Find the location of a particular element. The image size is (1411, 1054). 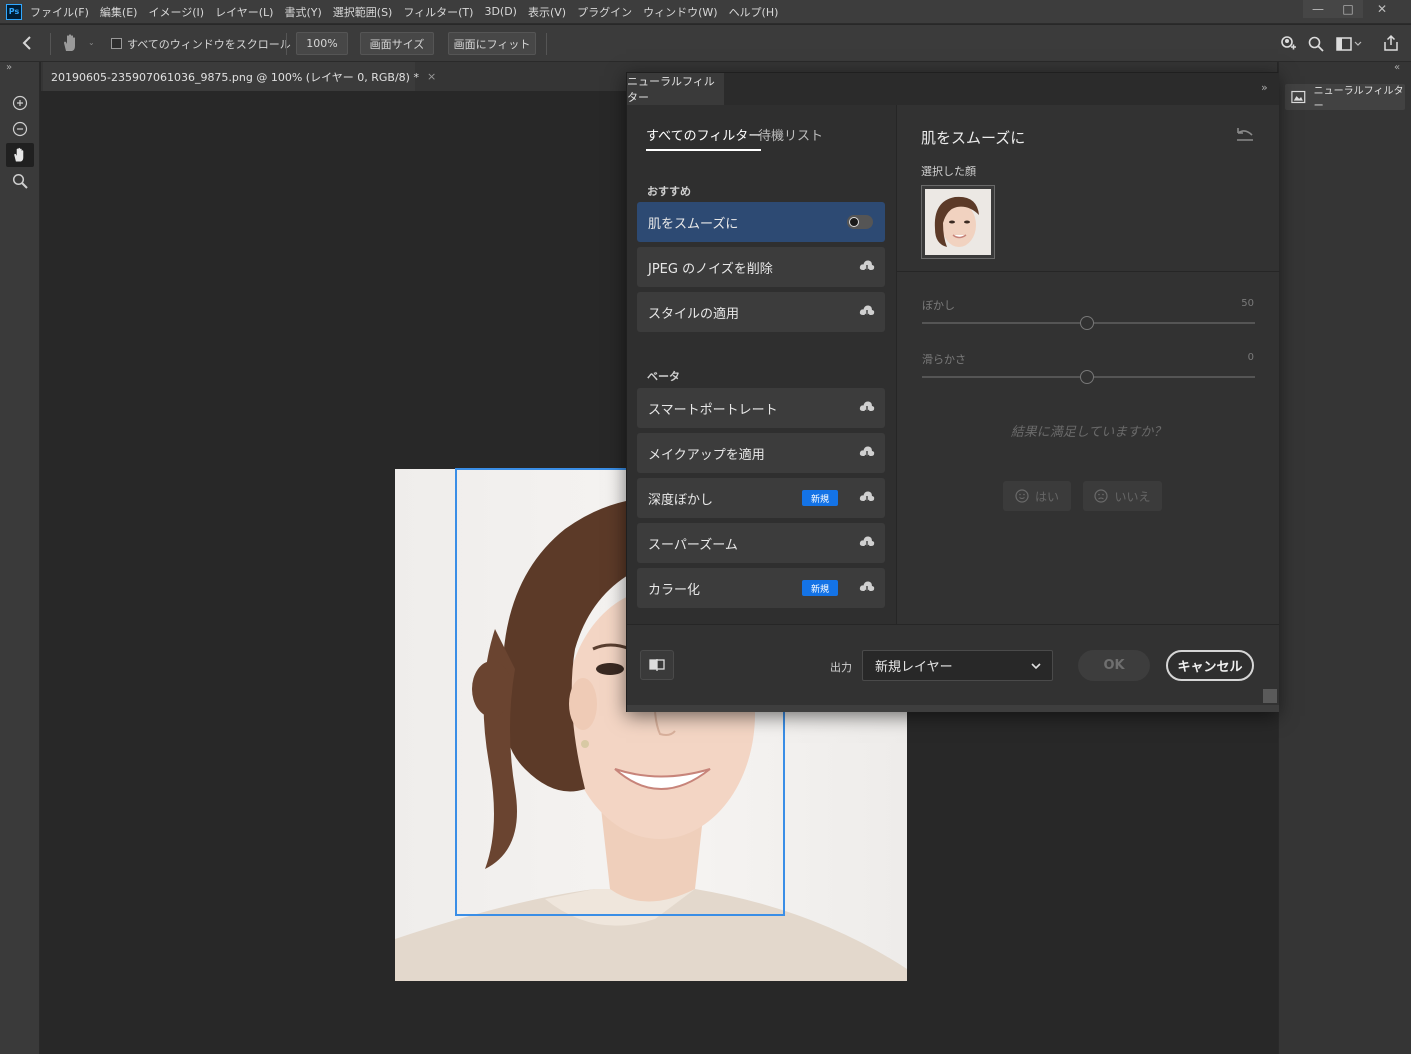

before-after-icon is located at coordinates (657, 665).